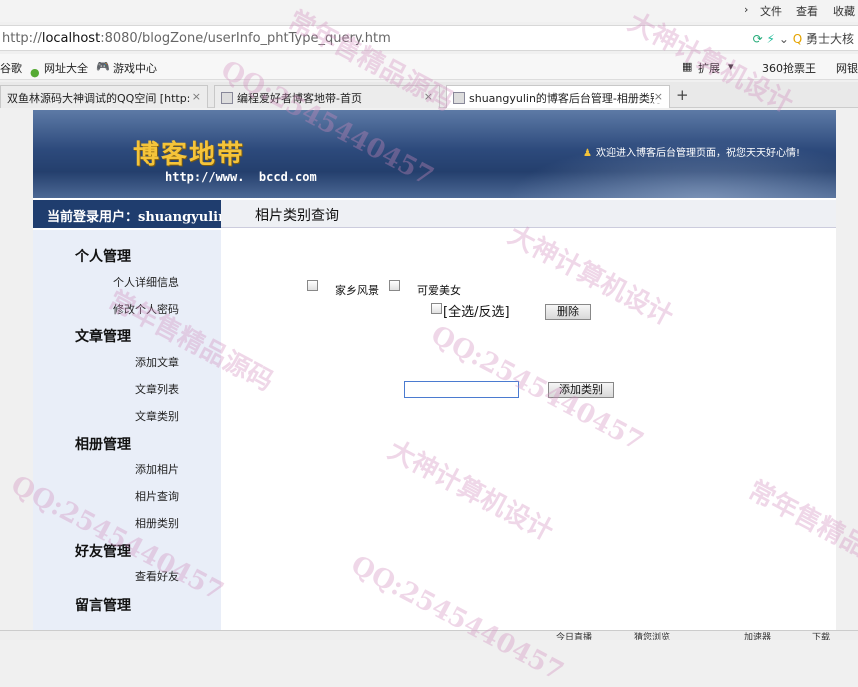 This screenshot has height=687, width=858. I want to click on search-text: 勇士大核, so click(830, 39).